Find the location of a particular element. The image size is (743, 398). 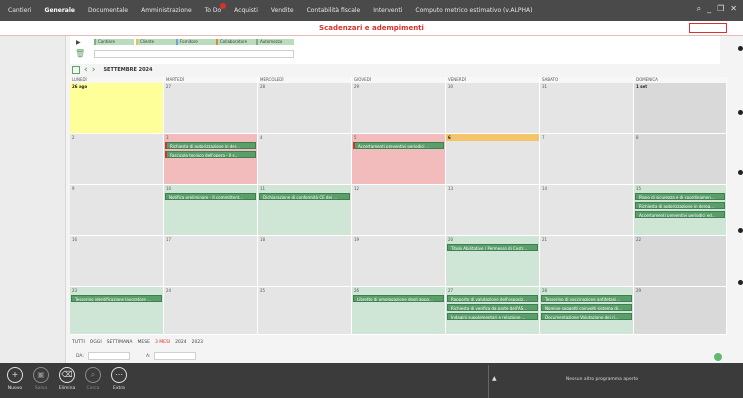

day-cell: 16 is located at coordinates (117, 261).